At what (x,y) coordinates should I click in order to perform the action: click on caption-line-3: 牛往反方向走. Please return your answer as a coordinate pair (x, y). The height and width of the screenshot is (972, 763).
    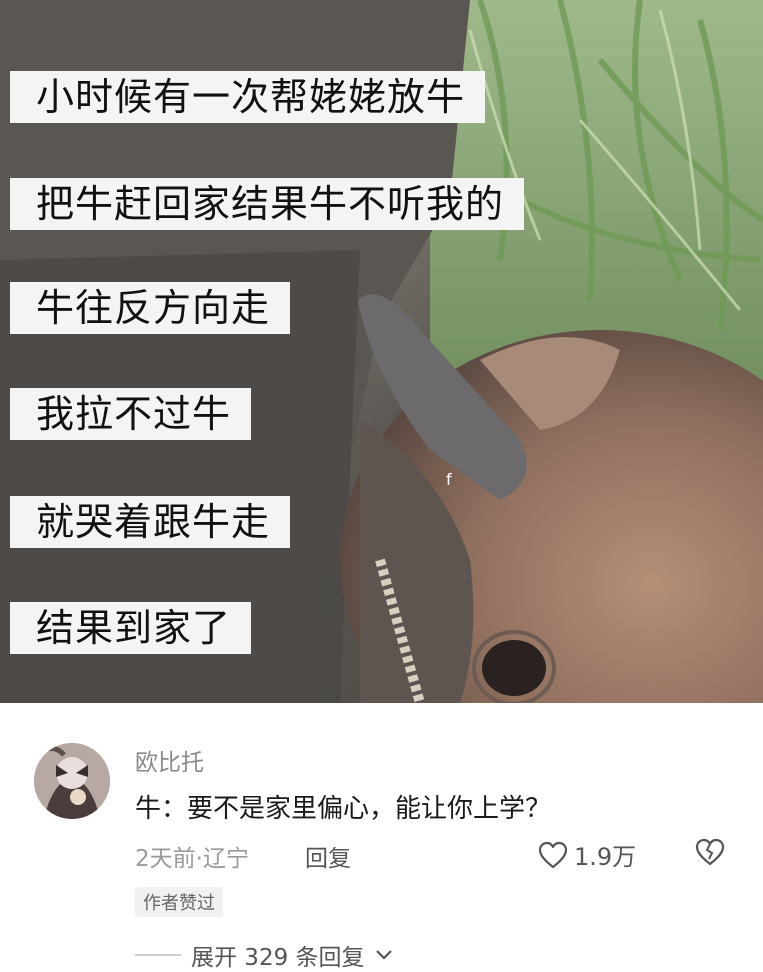
    Looking at the image, I should click on (150, 308).